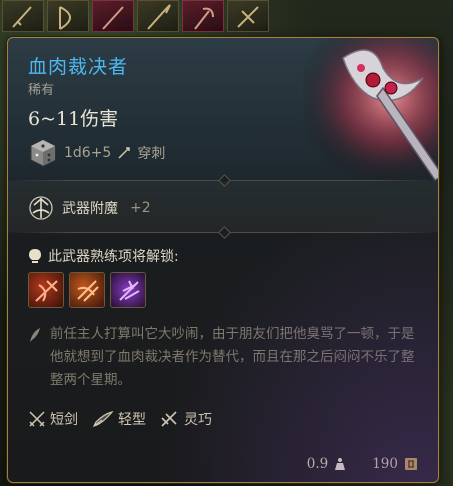 This screenshot has width=453, height=486. What do you see at coordinates (103, 418) in the screenshot?
I see `feather-icon` at bounding box center [103, 418].